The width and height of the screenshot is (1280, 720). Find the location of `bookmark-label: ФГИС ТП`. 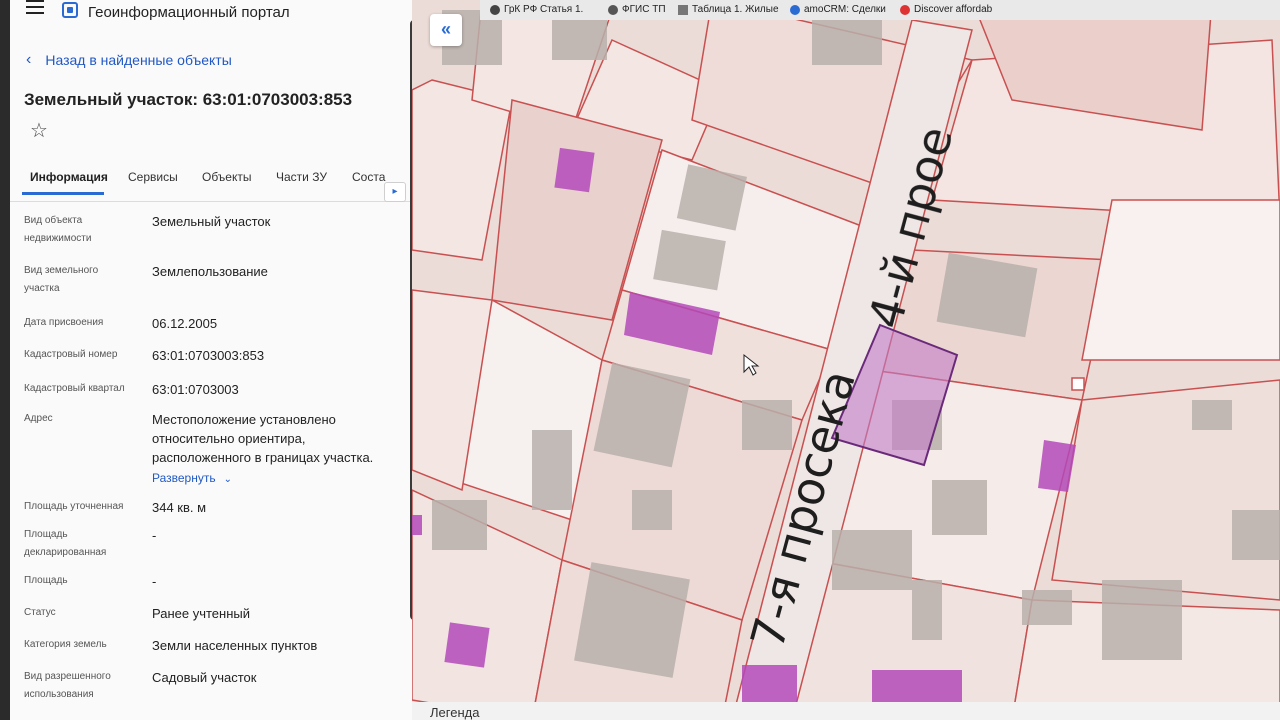

bookmark-label: ФГИС ТП is located at coordinates (644, 9).